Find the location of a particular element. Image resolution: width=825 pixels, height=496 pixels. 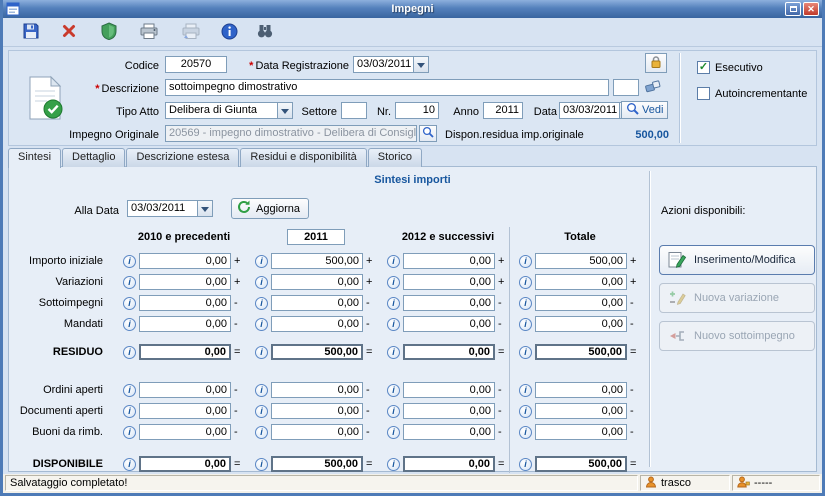

tab-storico: Storico is located at coordinates (395, 157).